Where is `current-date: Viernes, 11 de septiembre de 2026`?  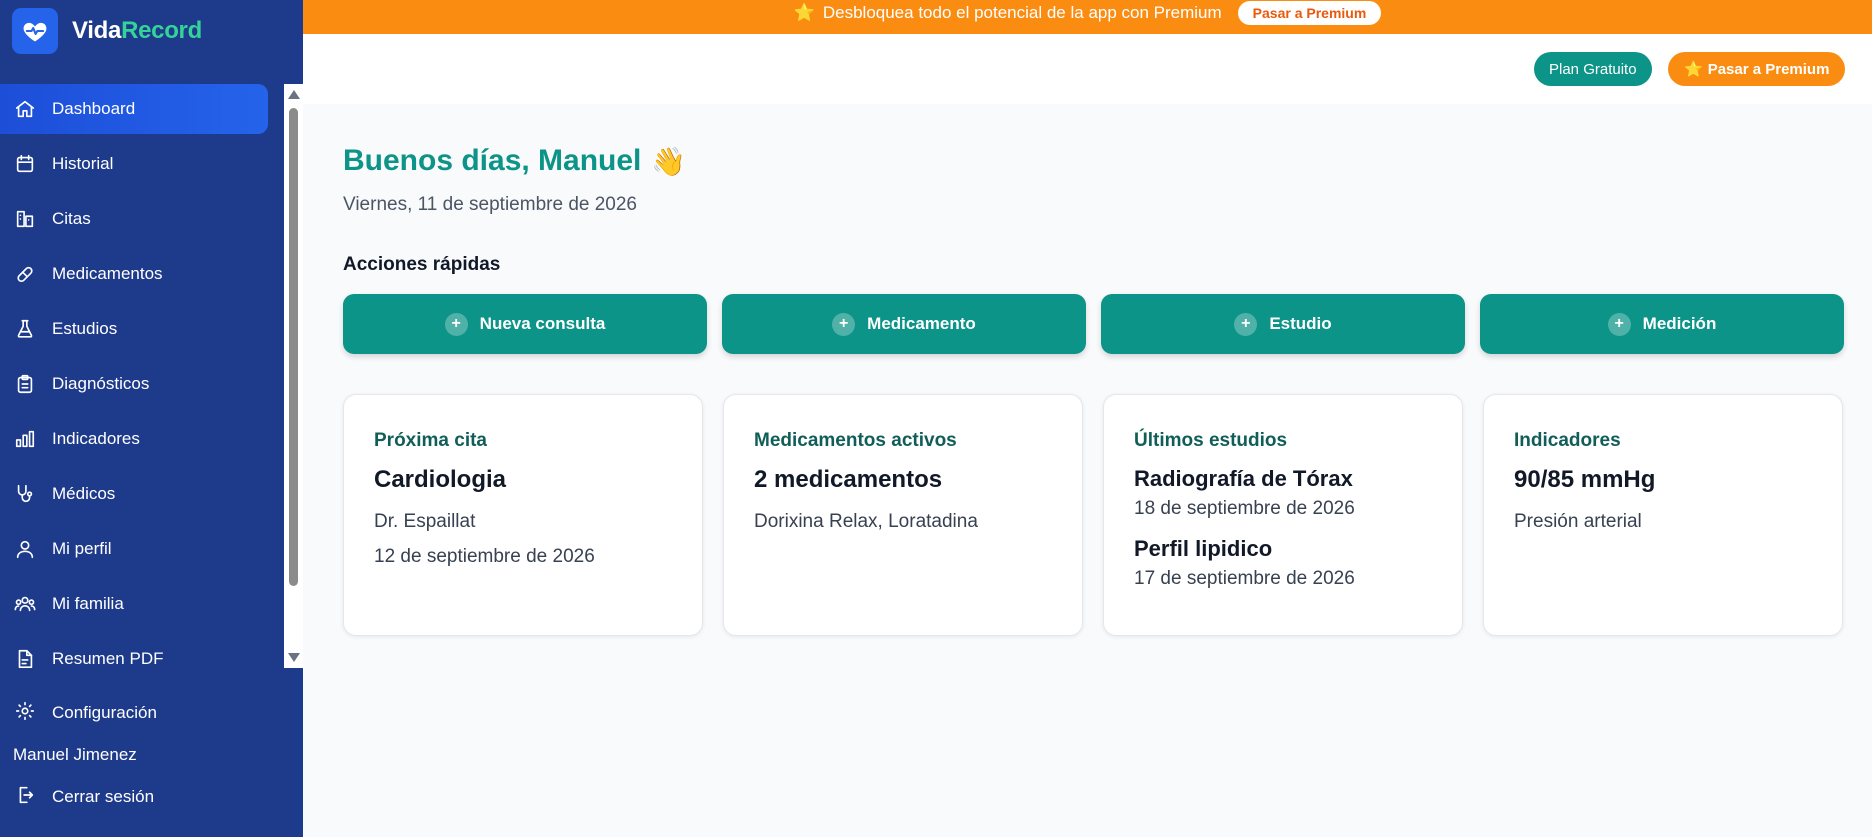
current-date: Viernes, 11 de septiembre de 2026 is located at coordinates (490, 204).